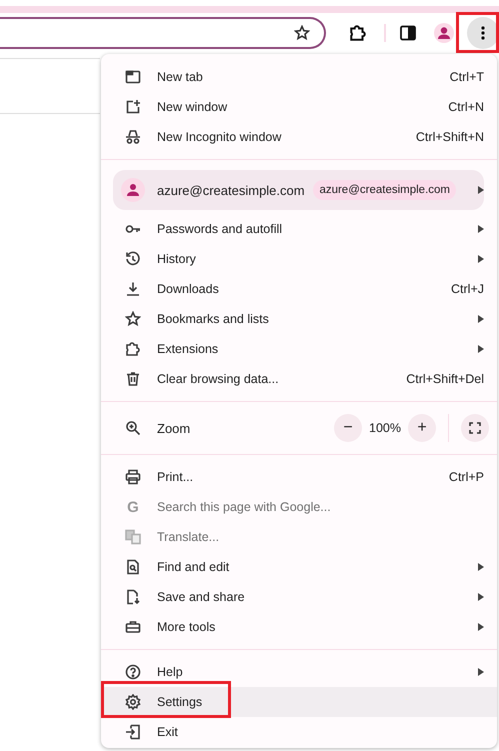 Image resolution: width=499 pixels, height=751 pixels. I want to click on menu-item: Extensions, so click(299, 349).